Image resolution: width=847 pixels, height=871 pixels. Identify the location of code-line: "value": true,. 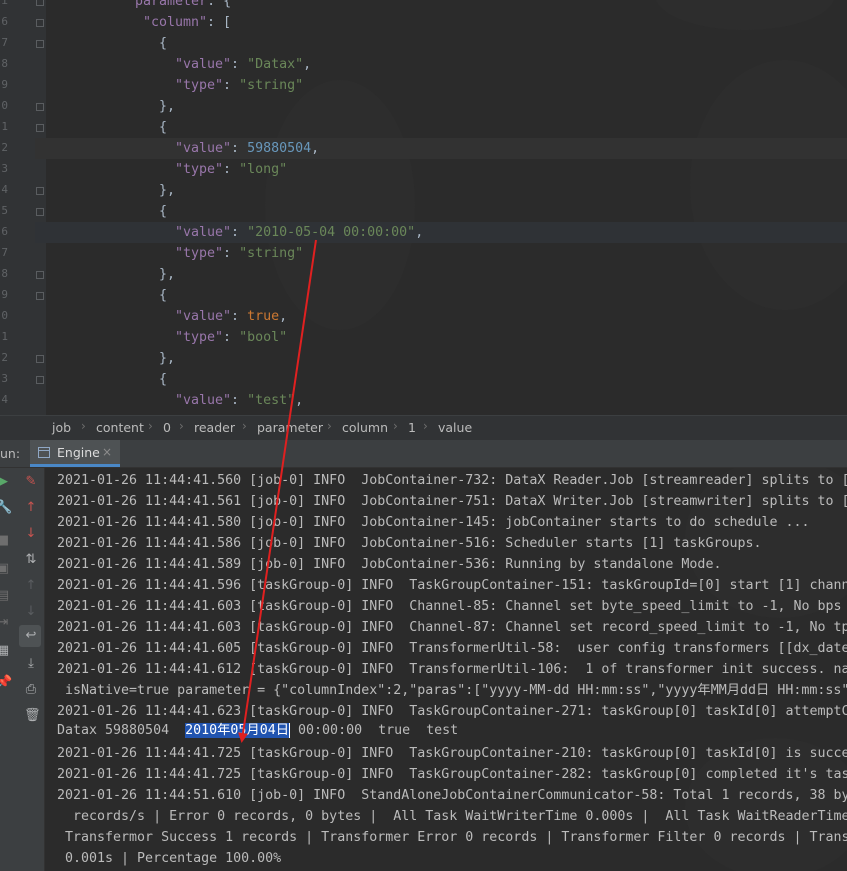
(231, 316).